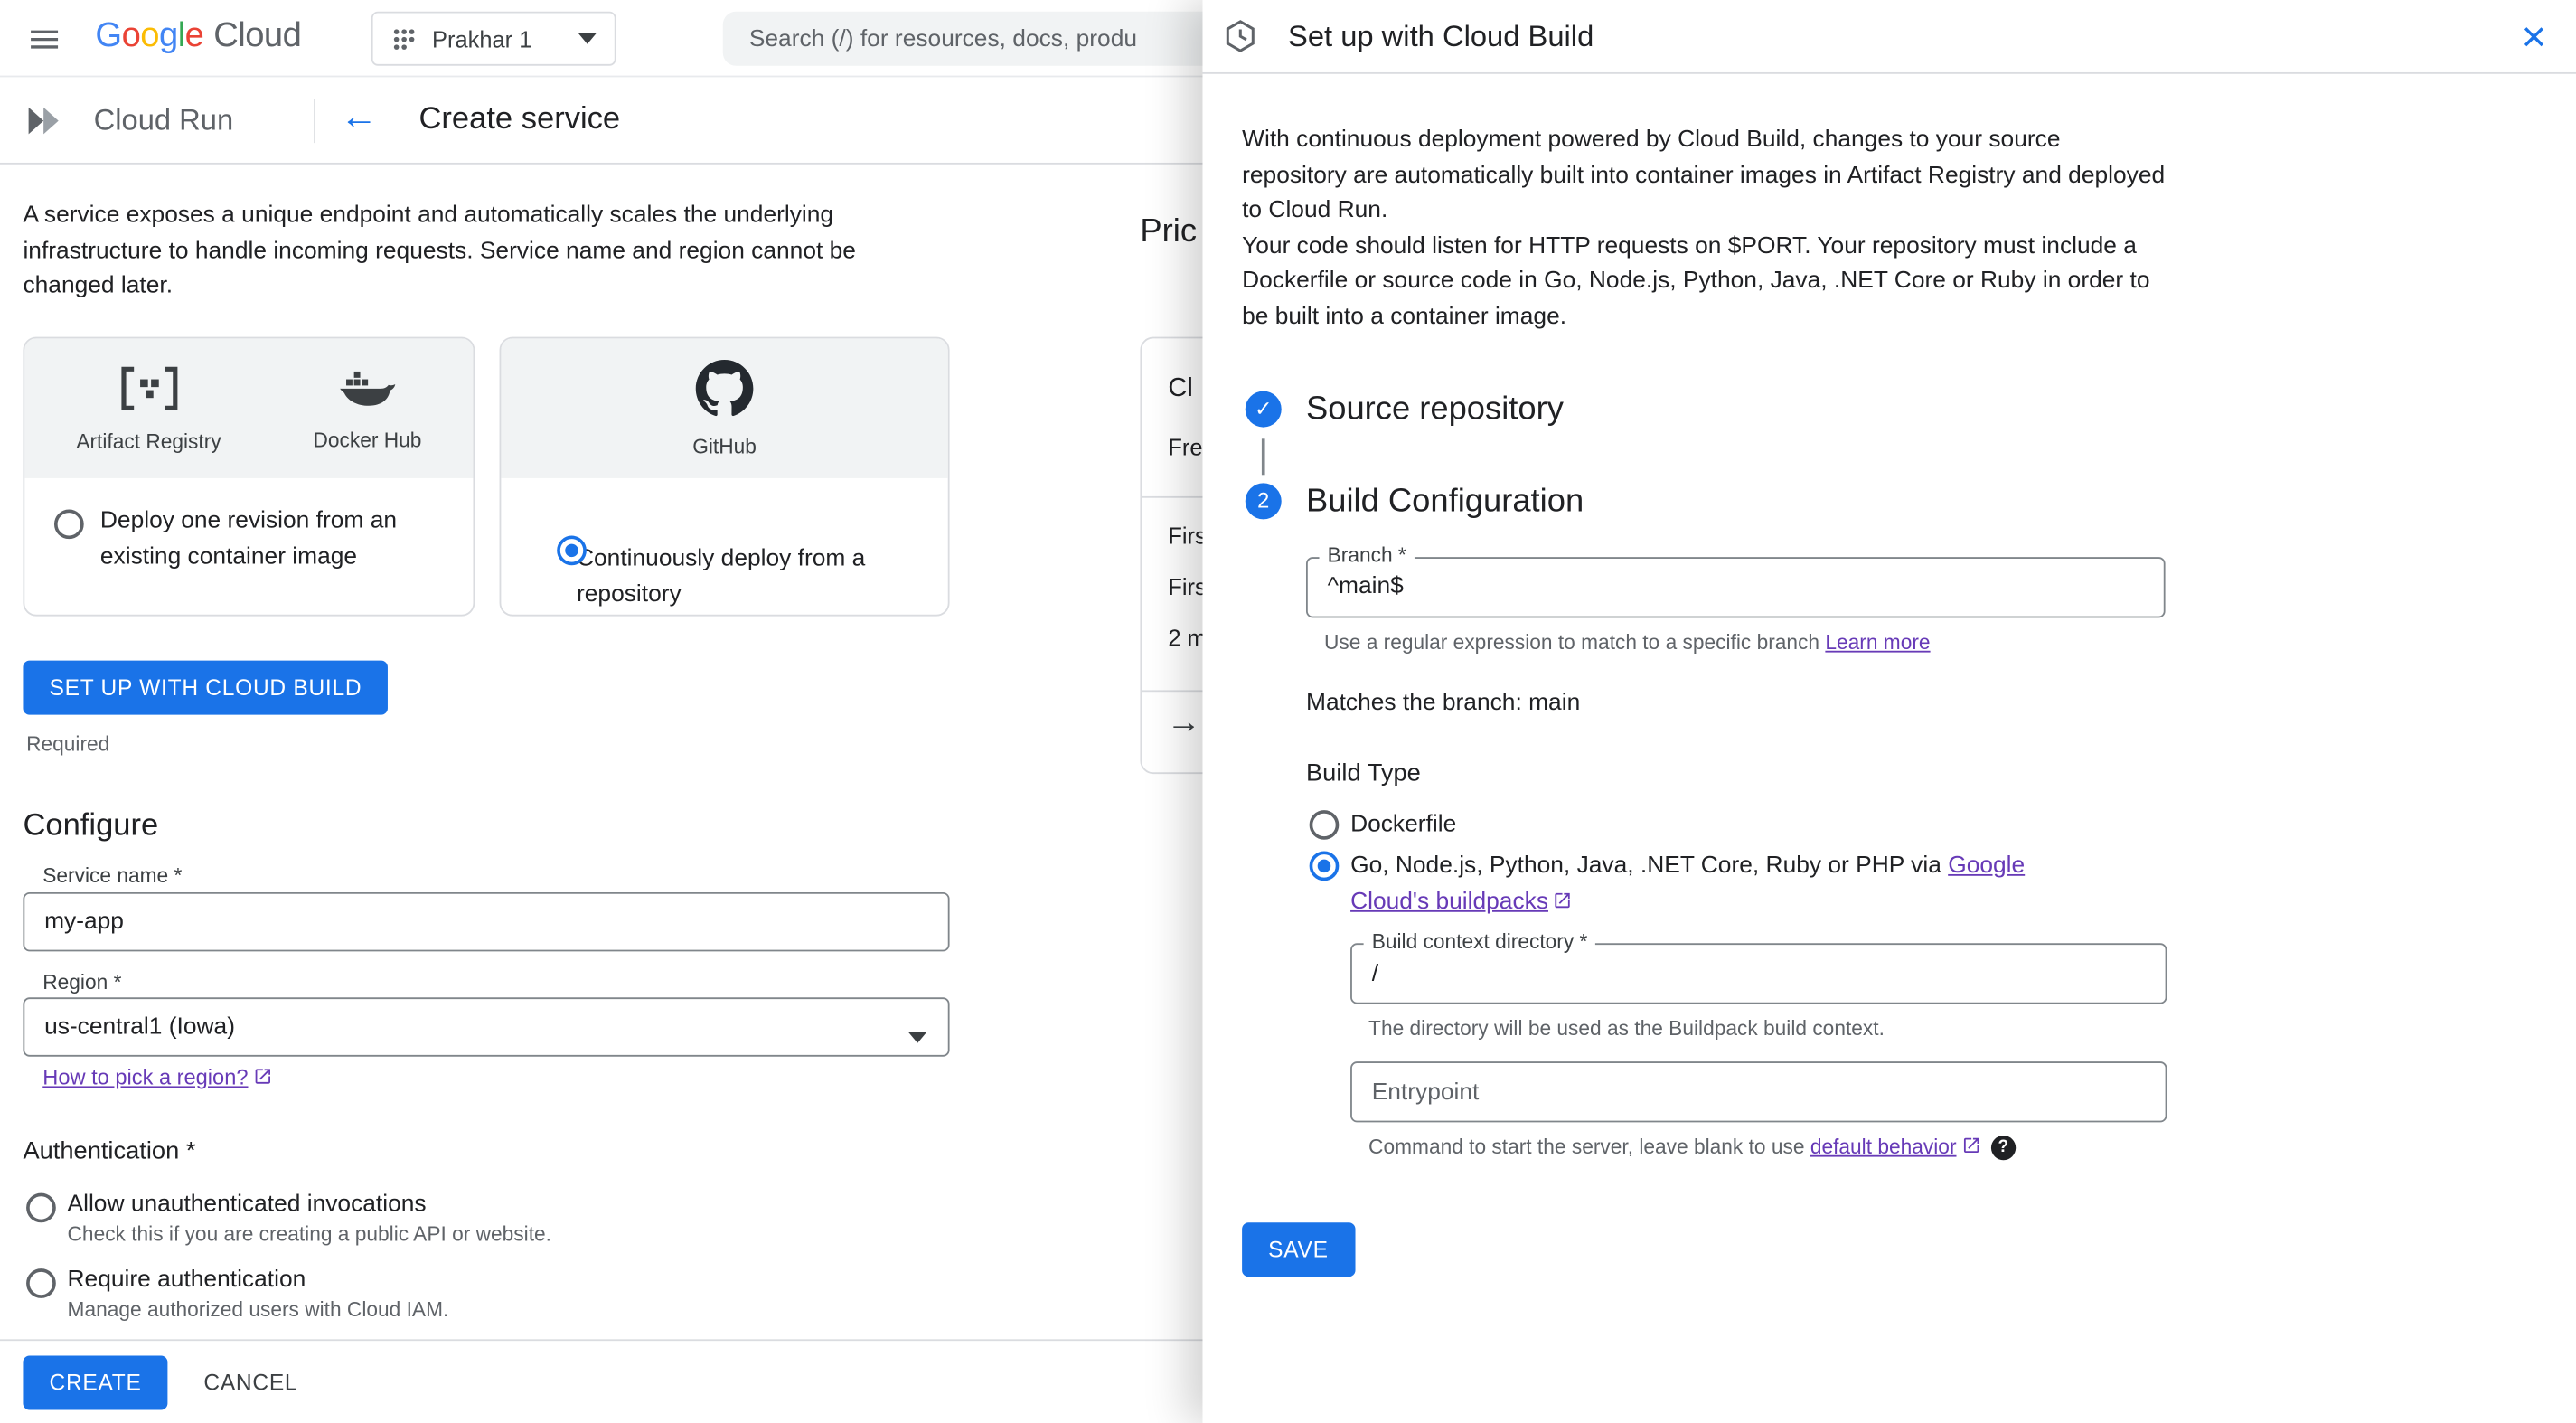 The height and width of the screenshot is (1423, 2576). I want to click on github-label: GitHub, so click(724, 446).